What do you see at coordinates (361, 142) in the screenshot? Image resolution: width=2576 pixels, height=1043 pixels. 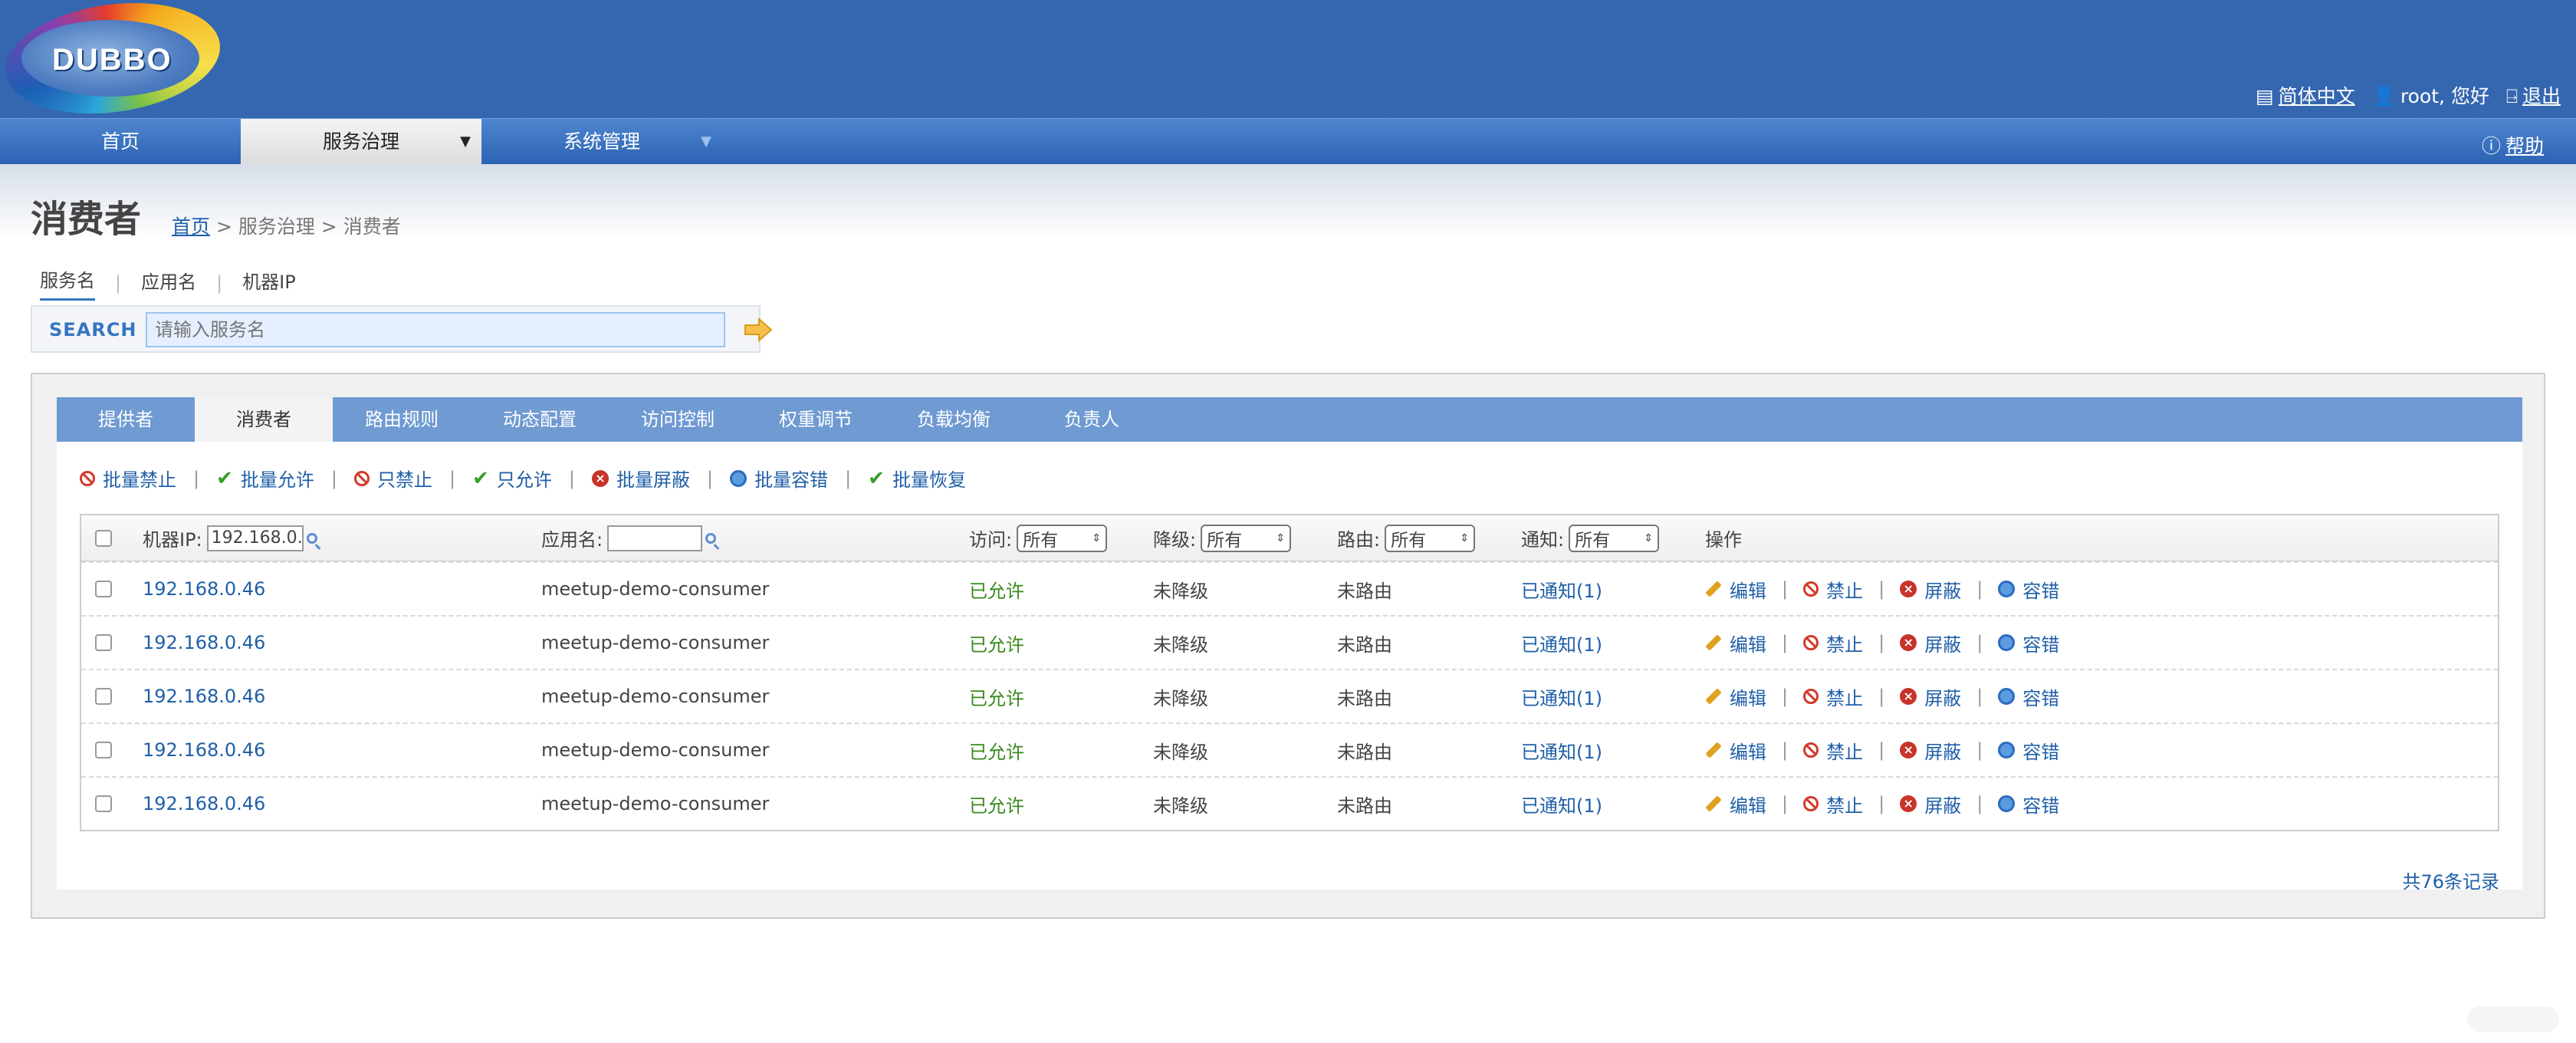 I see `nav-item-service-governance: 服务治理 ▼` at bounding box center [361, 142].